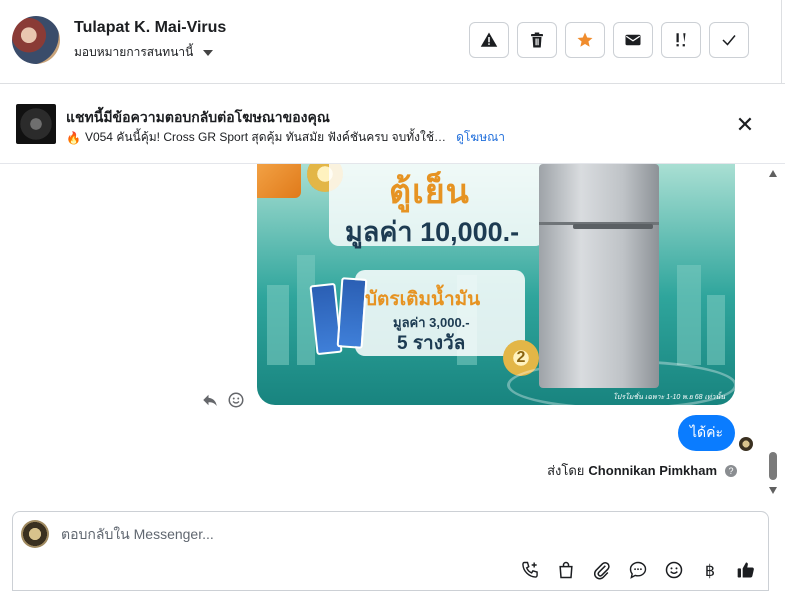  Describe the element at coordinates (609, 40) in the screenshot. I see `conversation-actions` at that location.